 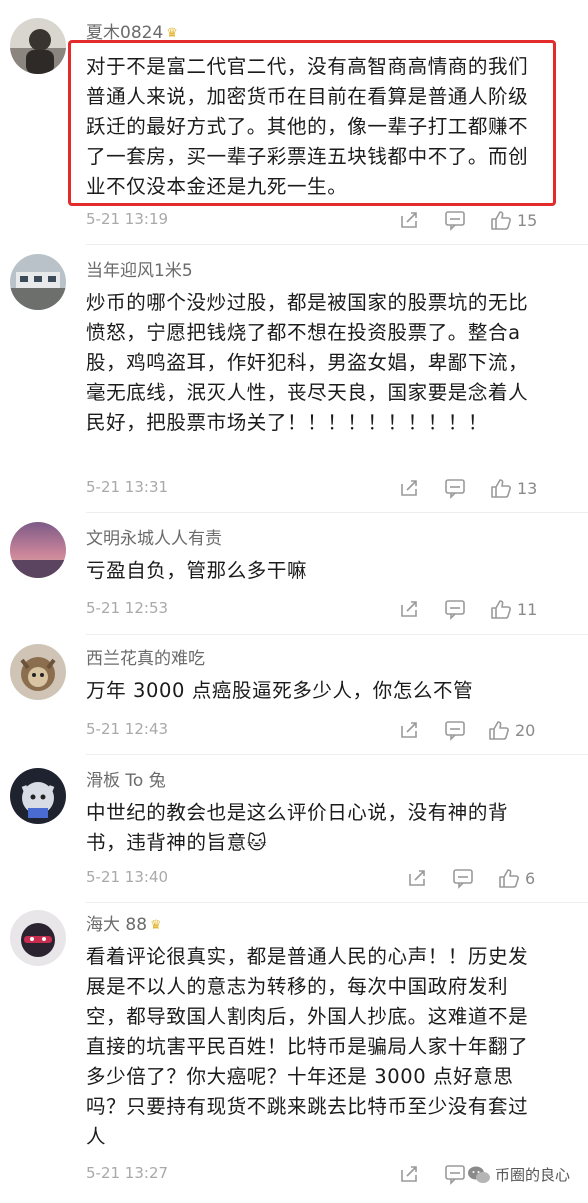 I want to click on comment-meta: 5-21 13:40 6, so click(x=337, y=878).